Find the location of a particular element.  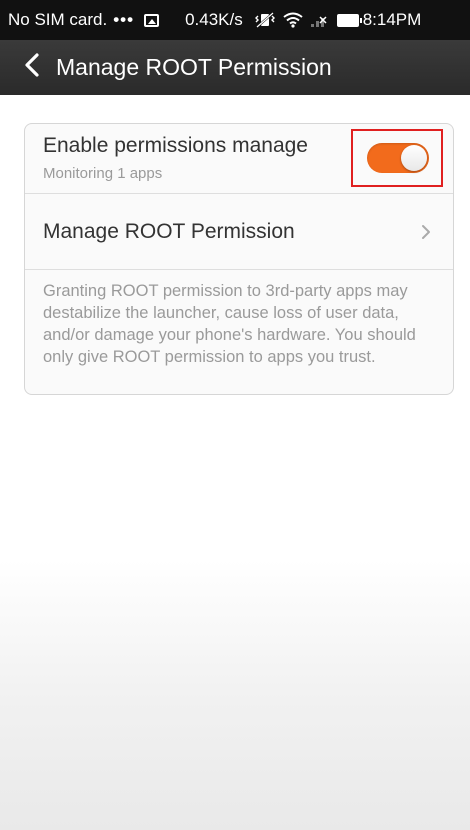

image-notification-icon is located at coordinates (152, 20).